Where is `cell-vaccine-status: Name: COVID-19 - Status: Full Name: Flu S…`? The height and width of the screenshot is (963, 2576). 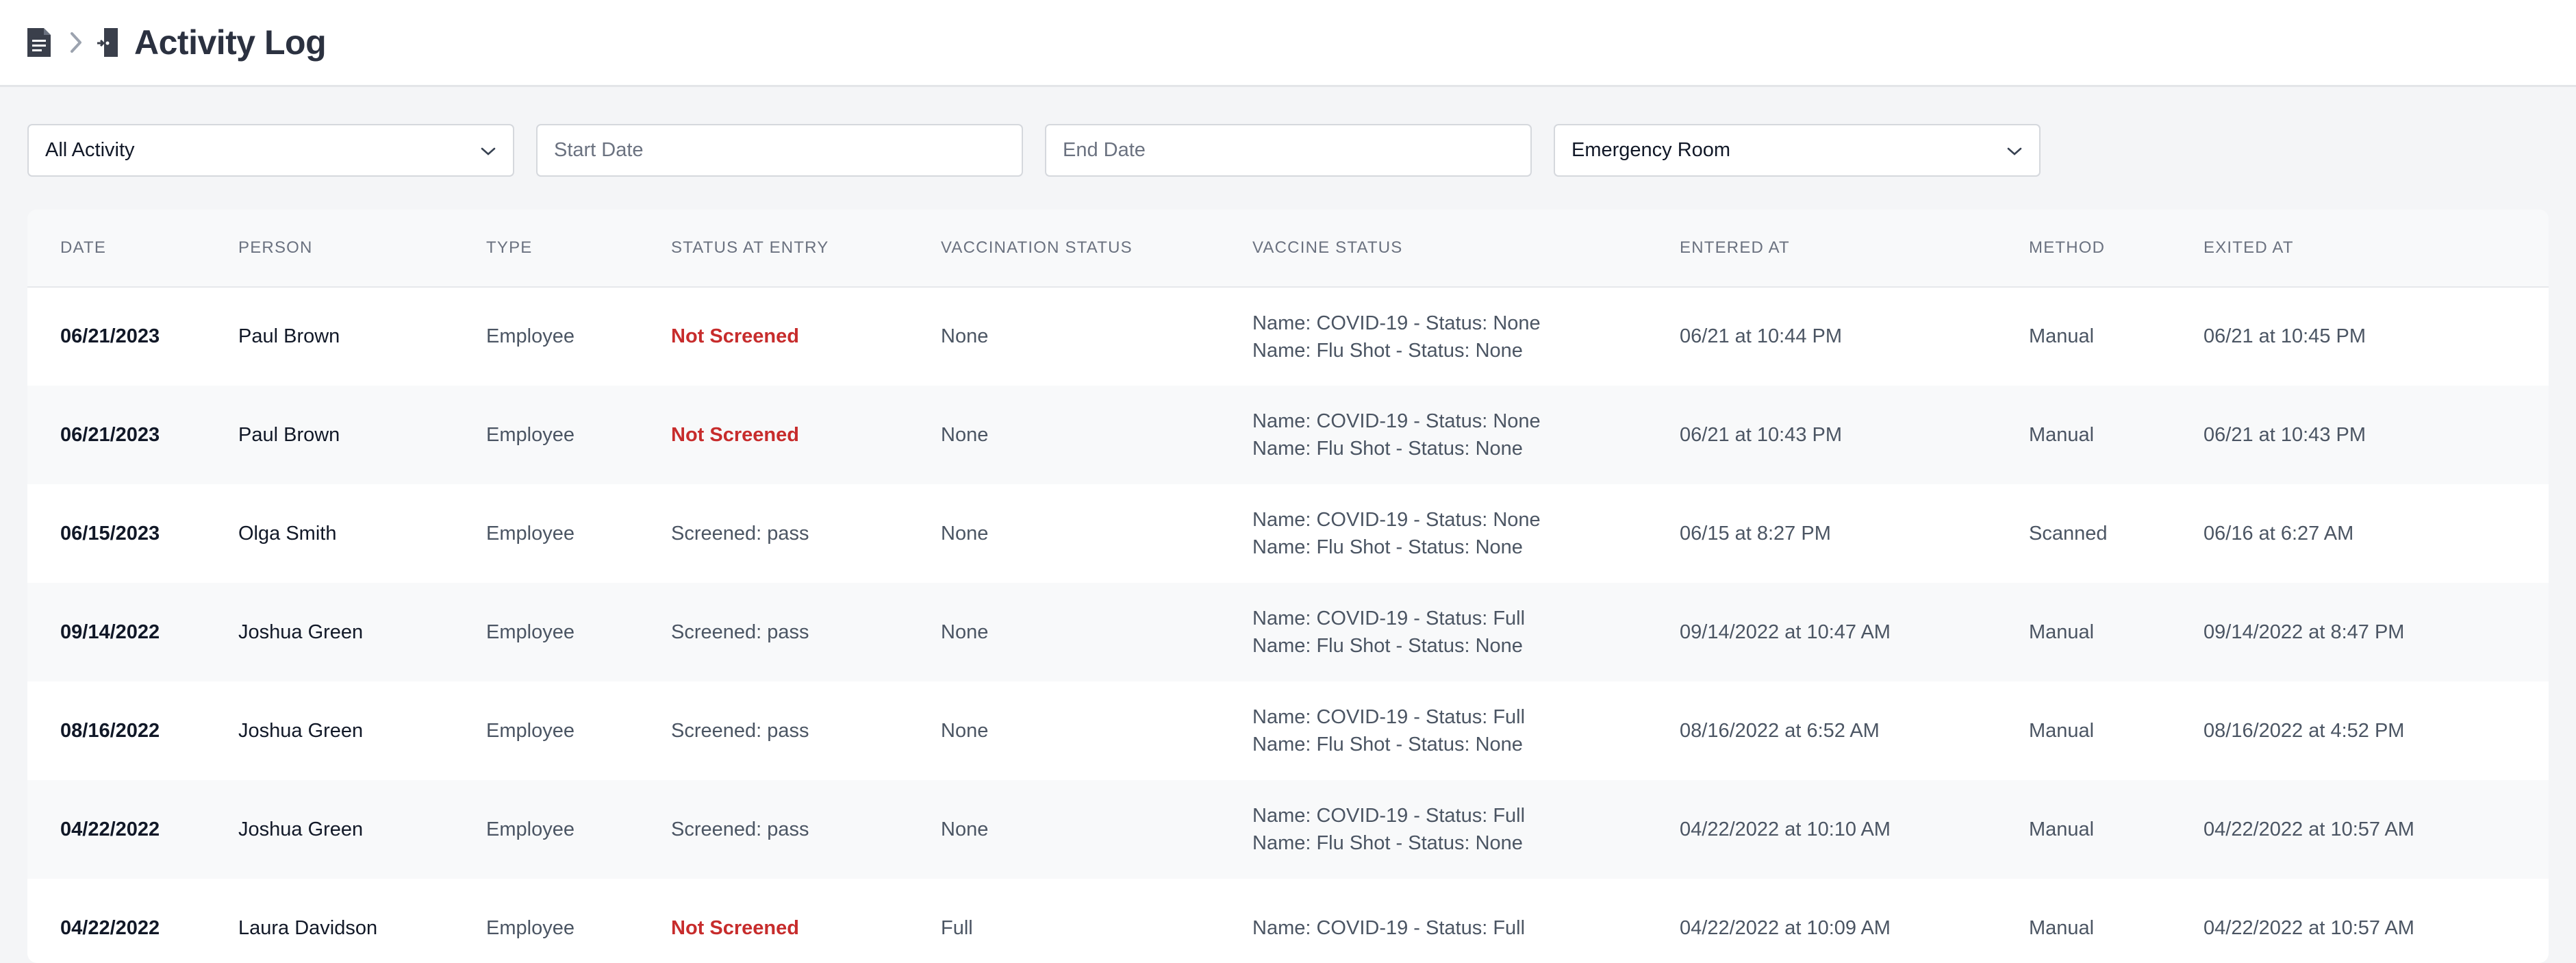
cell-vaccine-status: Name: COVID-19 - Status: Full Name: Flu S… is located at coordinates (1466, 632).